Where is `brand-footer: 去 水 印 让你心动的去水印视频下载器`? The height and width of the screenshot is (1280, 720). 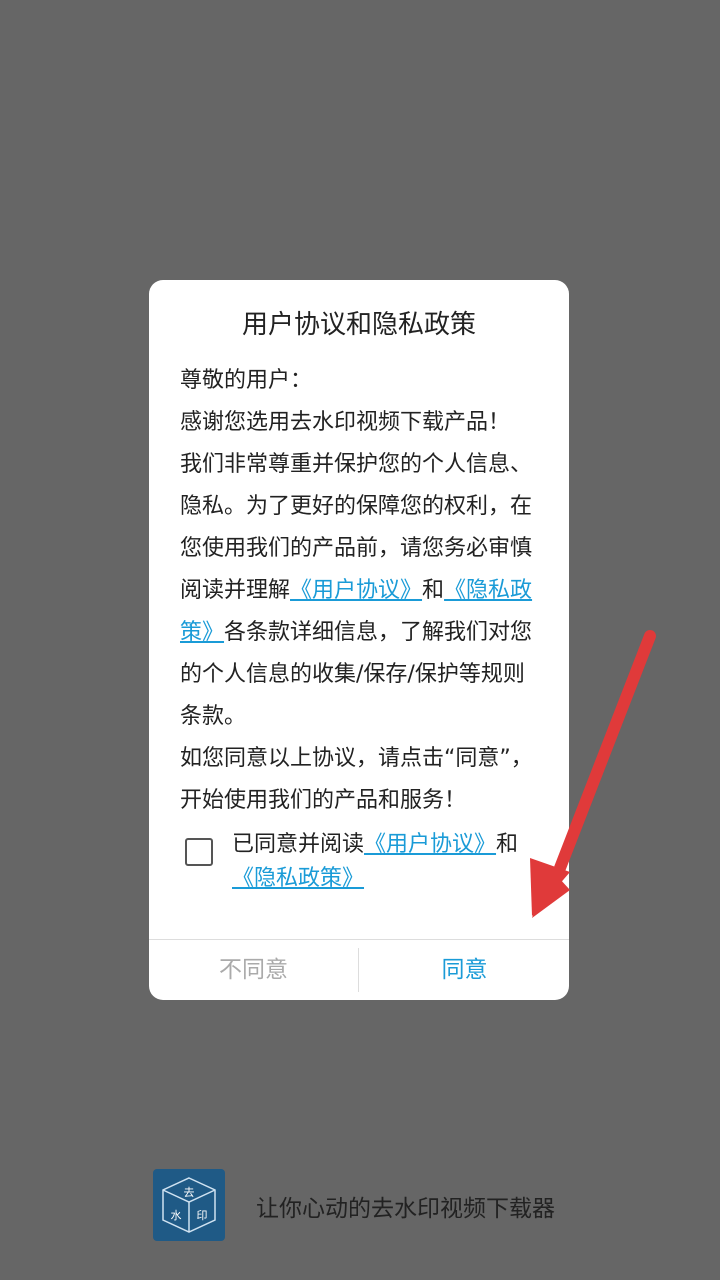
brand-footer: 去 水 印 让你心动的去水印视频下载器 is located at coordinates (373, 1205).